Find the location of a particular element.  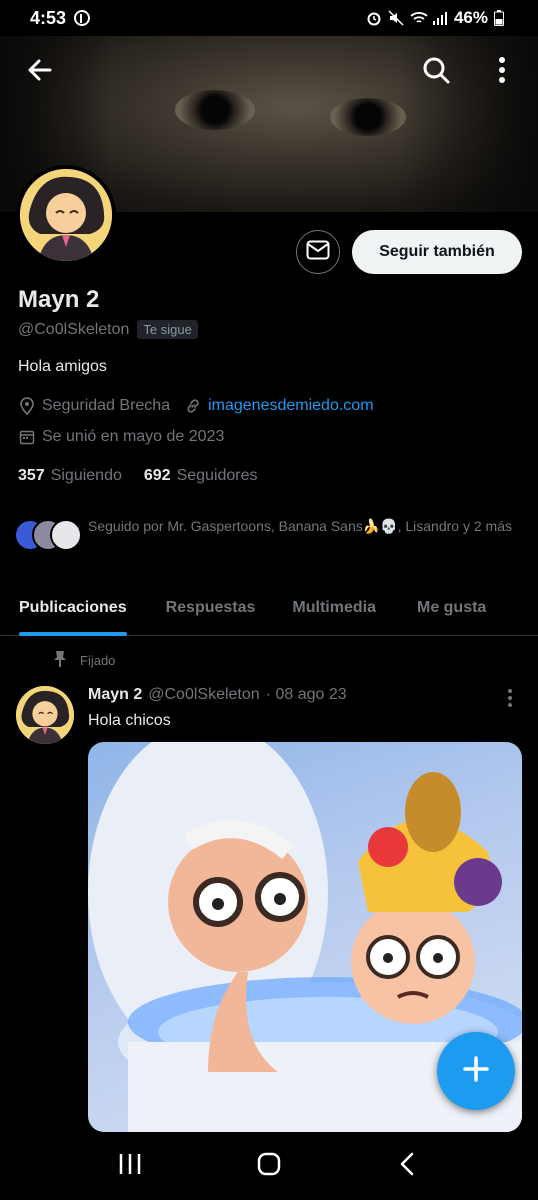

tweet-more-button is located at coordinates (510, 698).